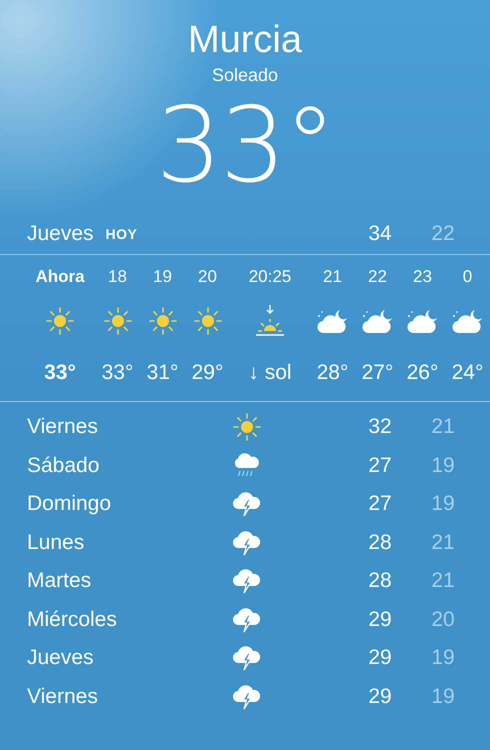 Image resolution: width=490 pixels, height=750 pixels. Describe the element at coordinates (270, 321) in the screenshot. I see `sunset-icon` at that location.